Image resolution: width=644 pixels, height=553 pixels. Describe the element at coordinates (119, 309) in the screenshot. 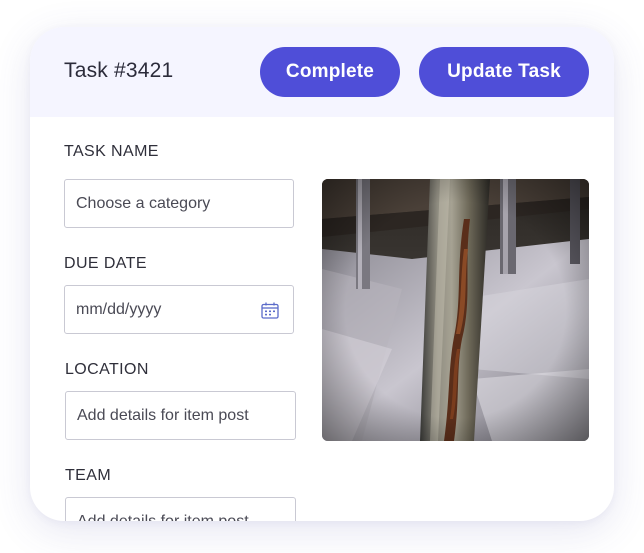

I see `due-date-placeholder: mm/dd/yyyy` at that location.